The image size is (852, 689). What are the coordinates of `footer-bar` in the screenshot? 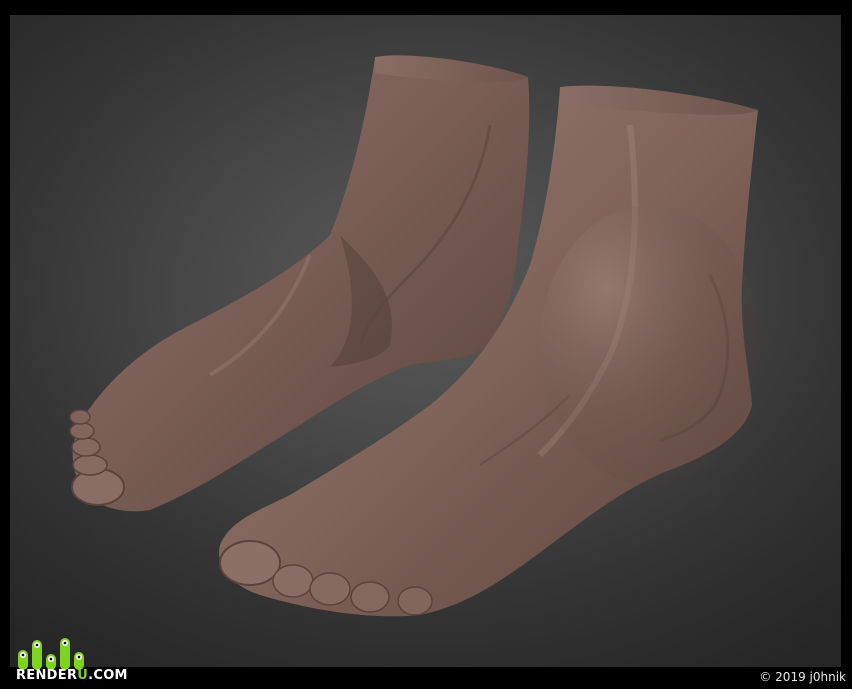 It's located at (426, 678).